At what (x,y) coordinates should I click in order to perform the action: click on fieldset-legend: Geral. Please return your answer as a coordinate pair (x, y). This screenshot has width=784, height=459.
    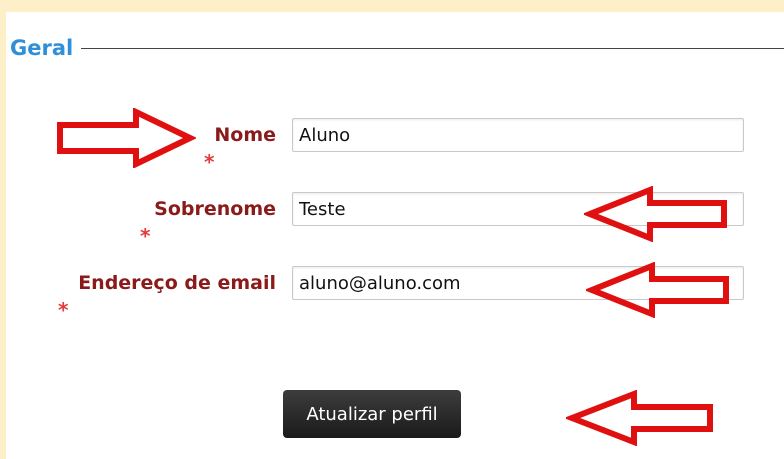
    Looking at the image, I should click on (397, 48).